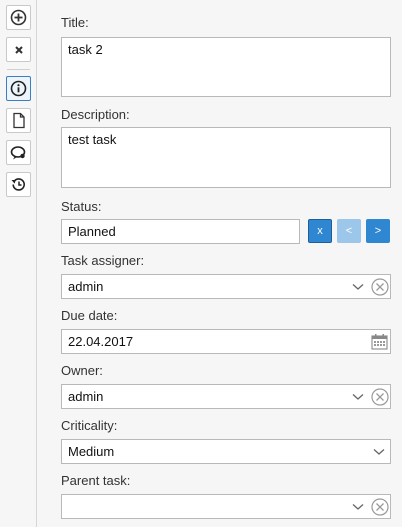 This screenshot has height=527, width=402. Describe the element at coordinates (180, 231) in the screenshot. I see `status-field: Planned` at that location.